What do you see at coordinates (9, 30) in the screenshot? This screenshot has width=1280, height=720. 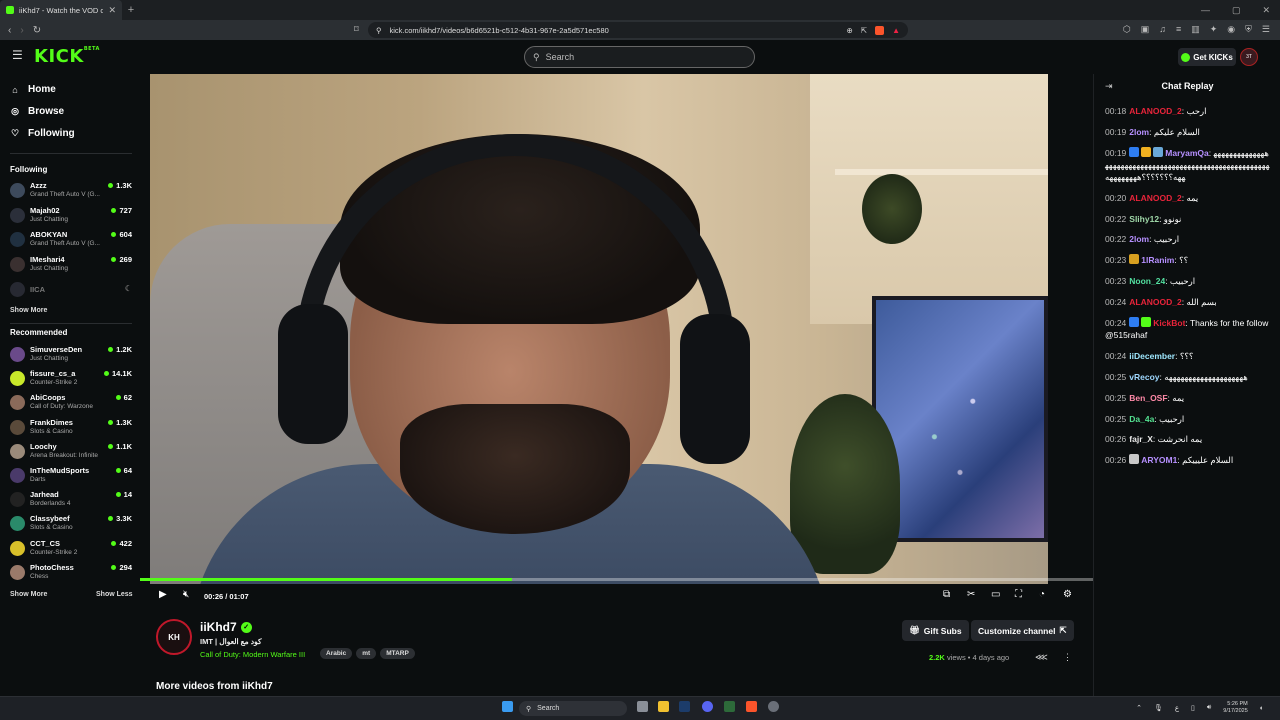 I see `back-icon: ‹` at bounding box center [9, 30].